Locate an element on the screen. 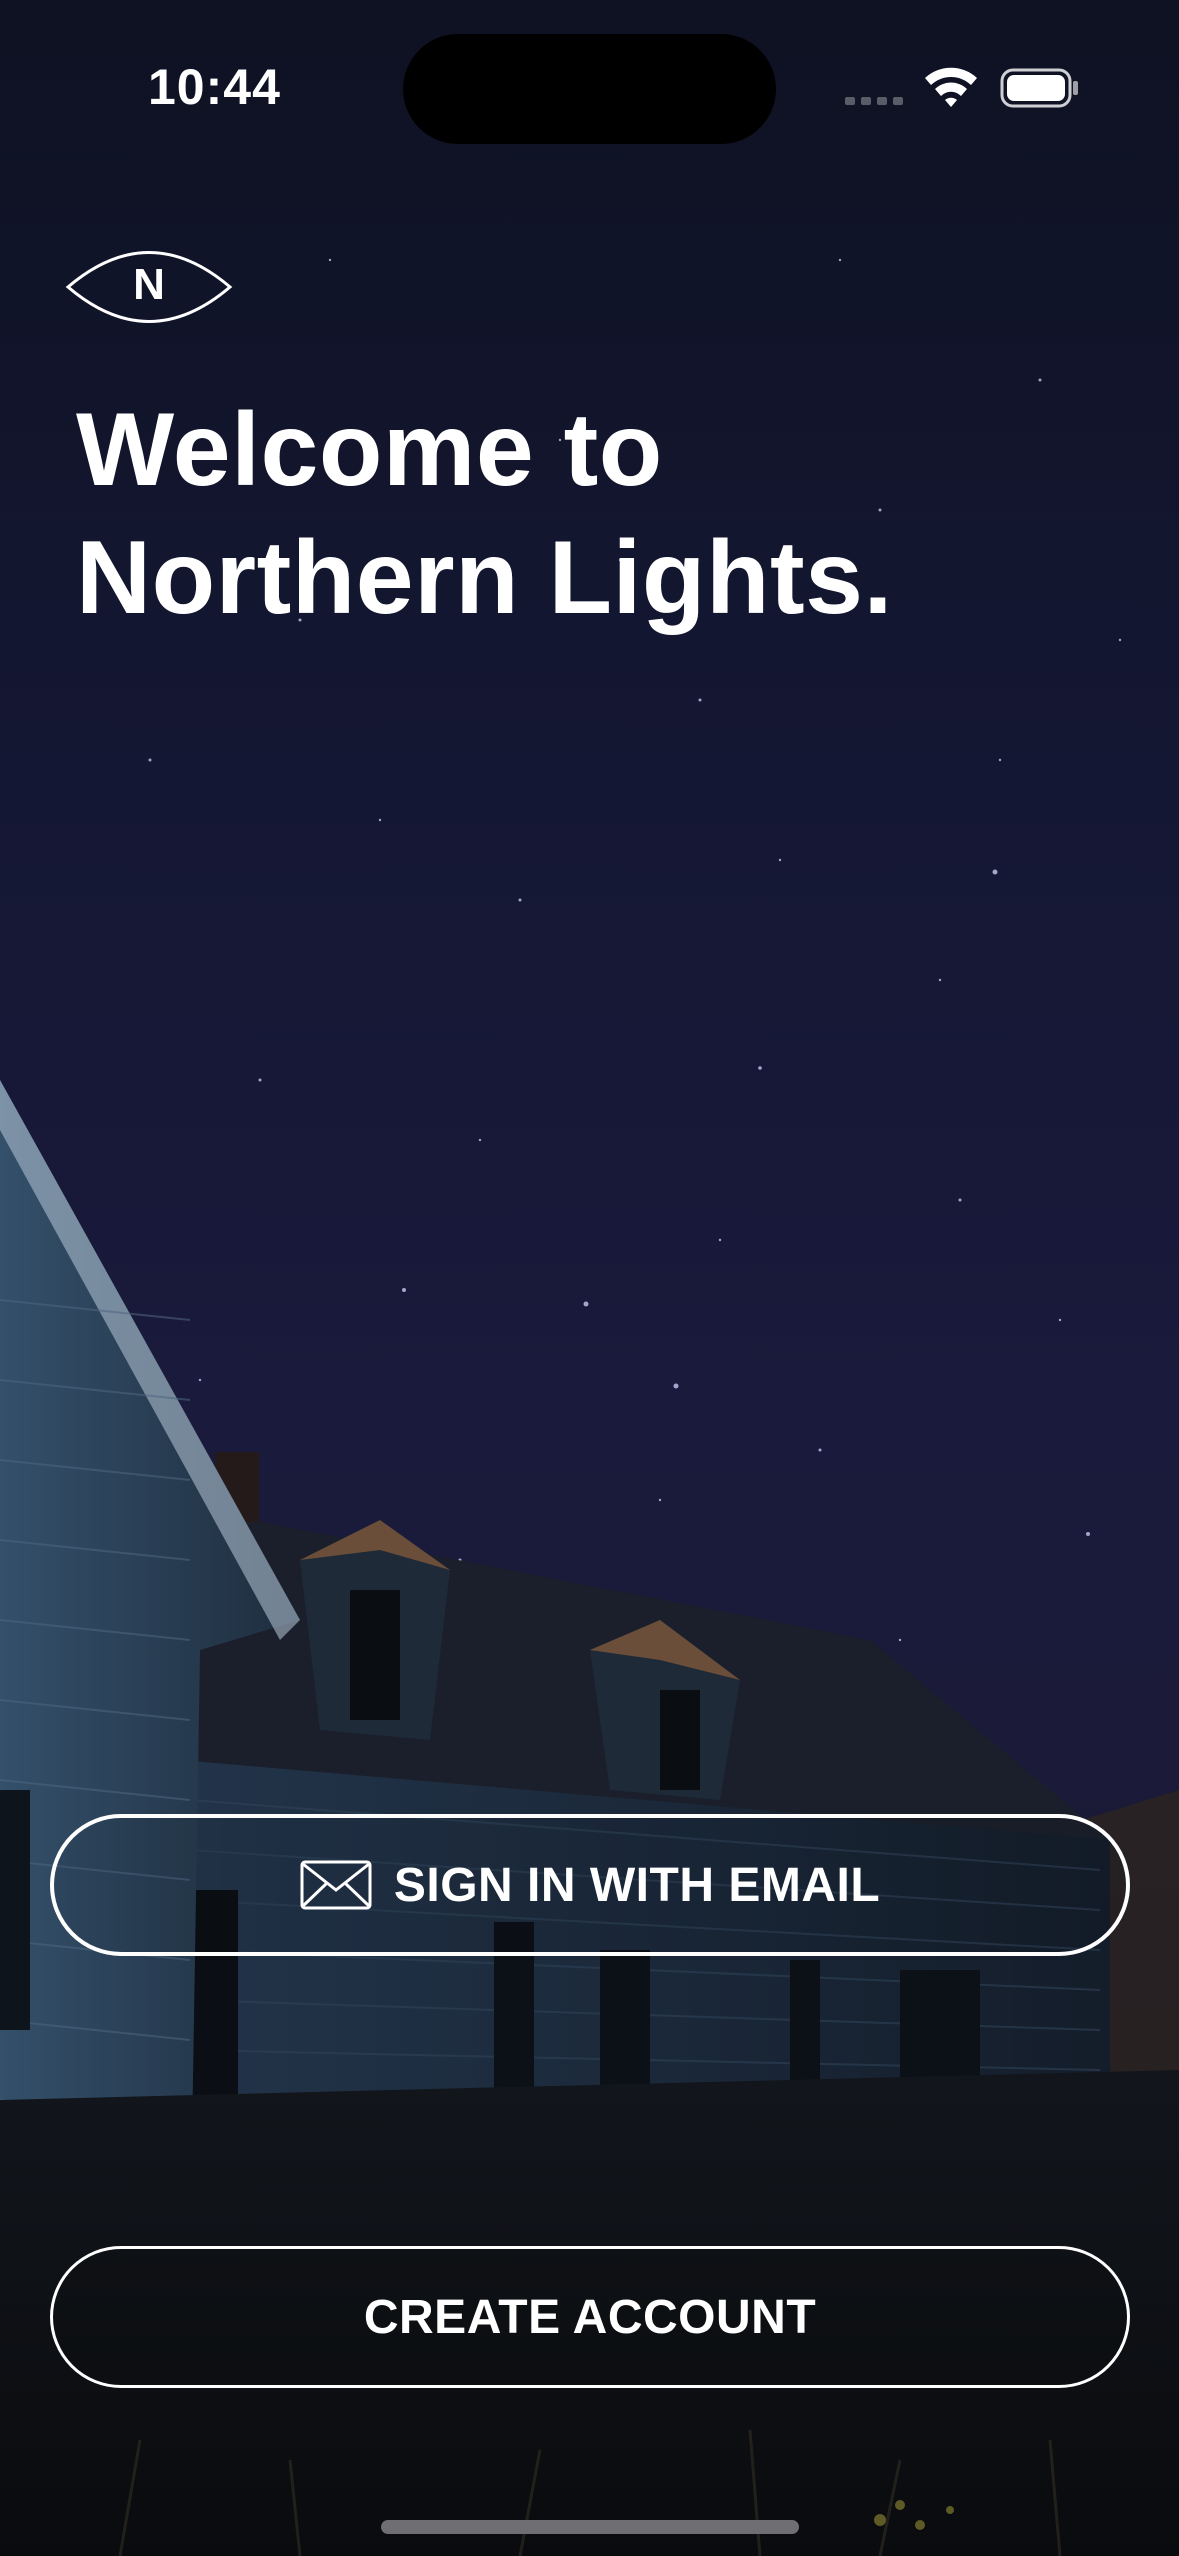  app-logo: N is located at coordinates (149, 287).